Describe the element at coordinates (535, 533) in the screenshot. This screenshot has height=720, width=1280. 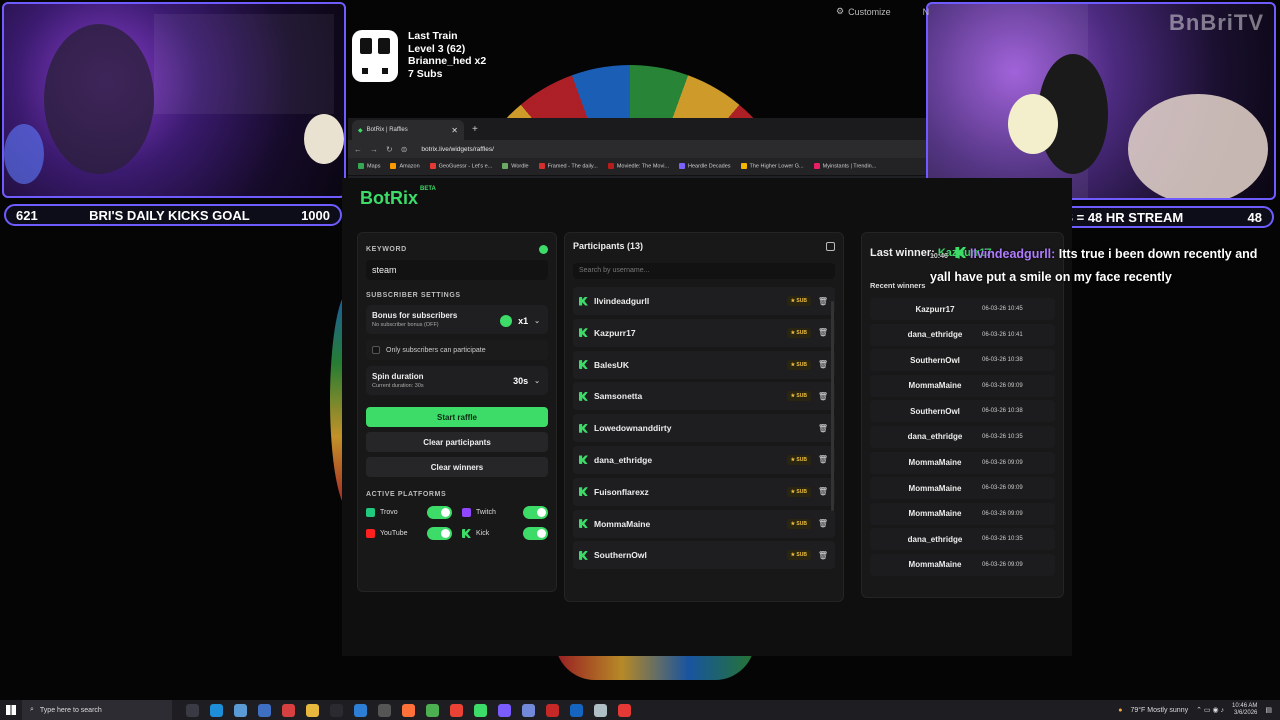
I see `kick-toggle` at that location.